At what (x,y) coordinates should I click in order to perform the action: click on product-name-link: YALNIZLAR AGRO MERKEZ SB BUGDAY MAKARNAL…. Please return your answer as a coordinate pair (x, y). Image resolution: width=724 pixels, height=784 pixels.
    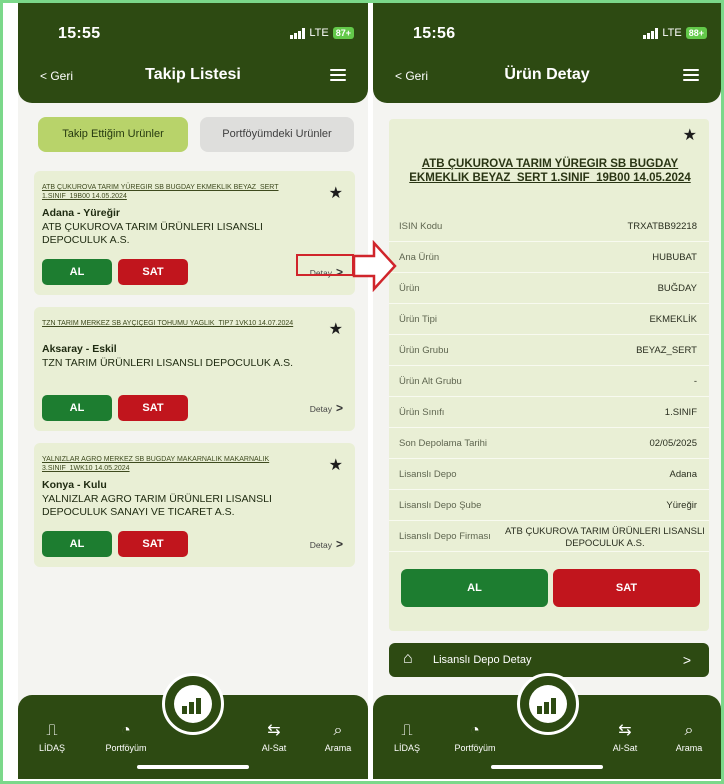
    Looking at the image, I should click on (177, 464).